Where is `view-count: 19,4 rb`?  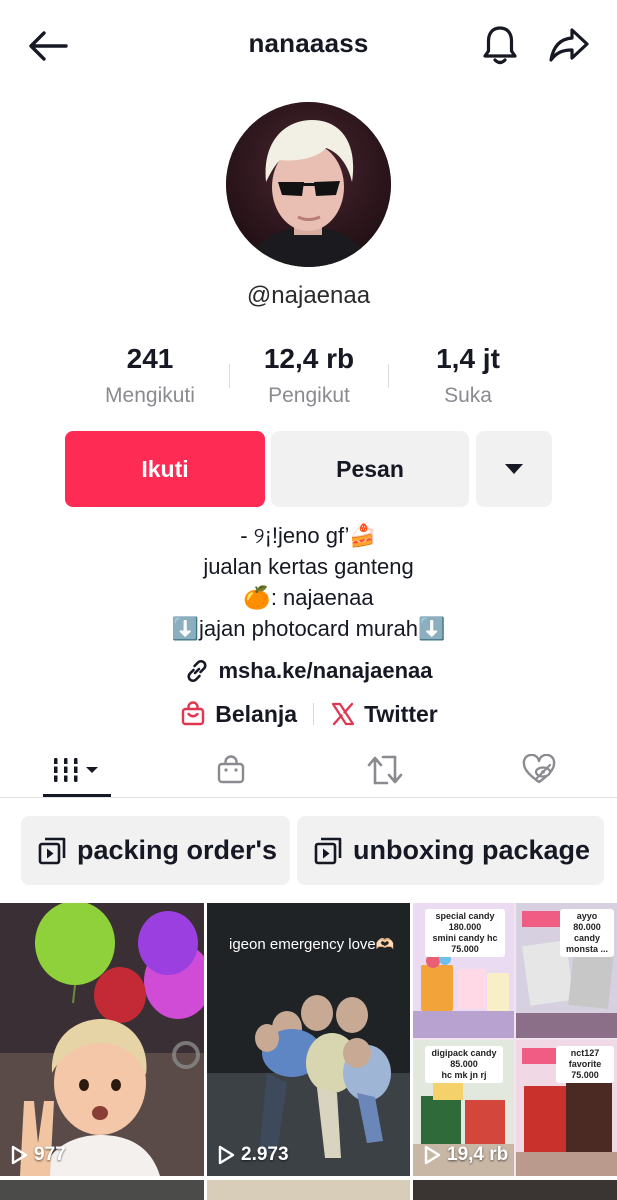 view-count: 19,4 rb is located at coordinates (465, 1155).